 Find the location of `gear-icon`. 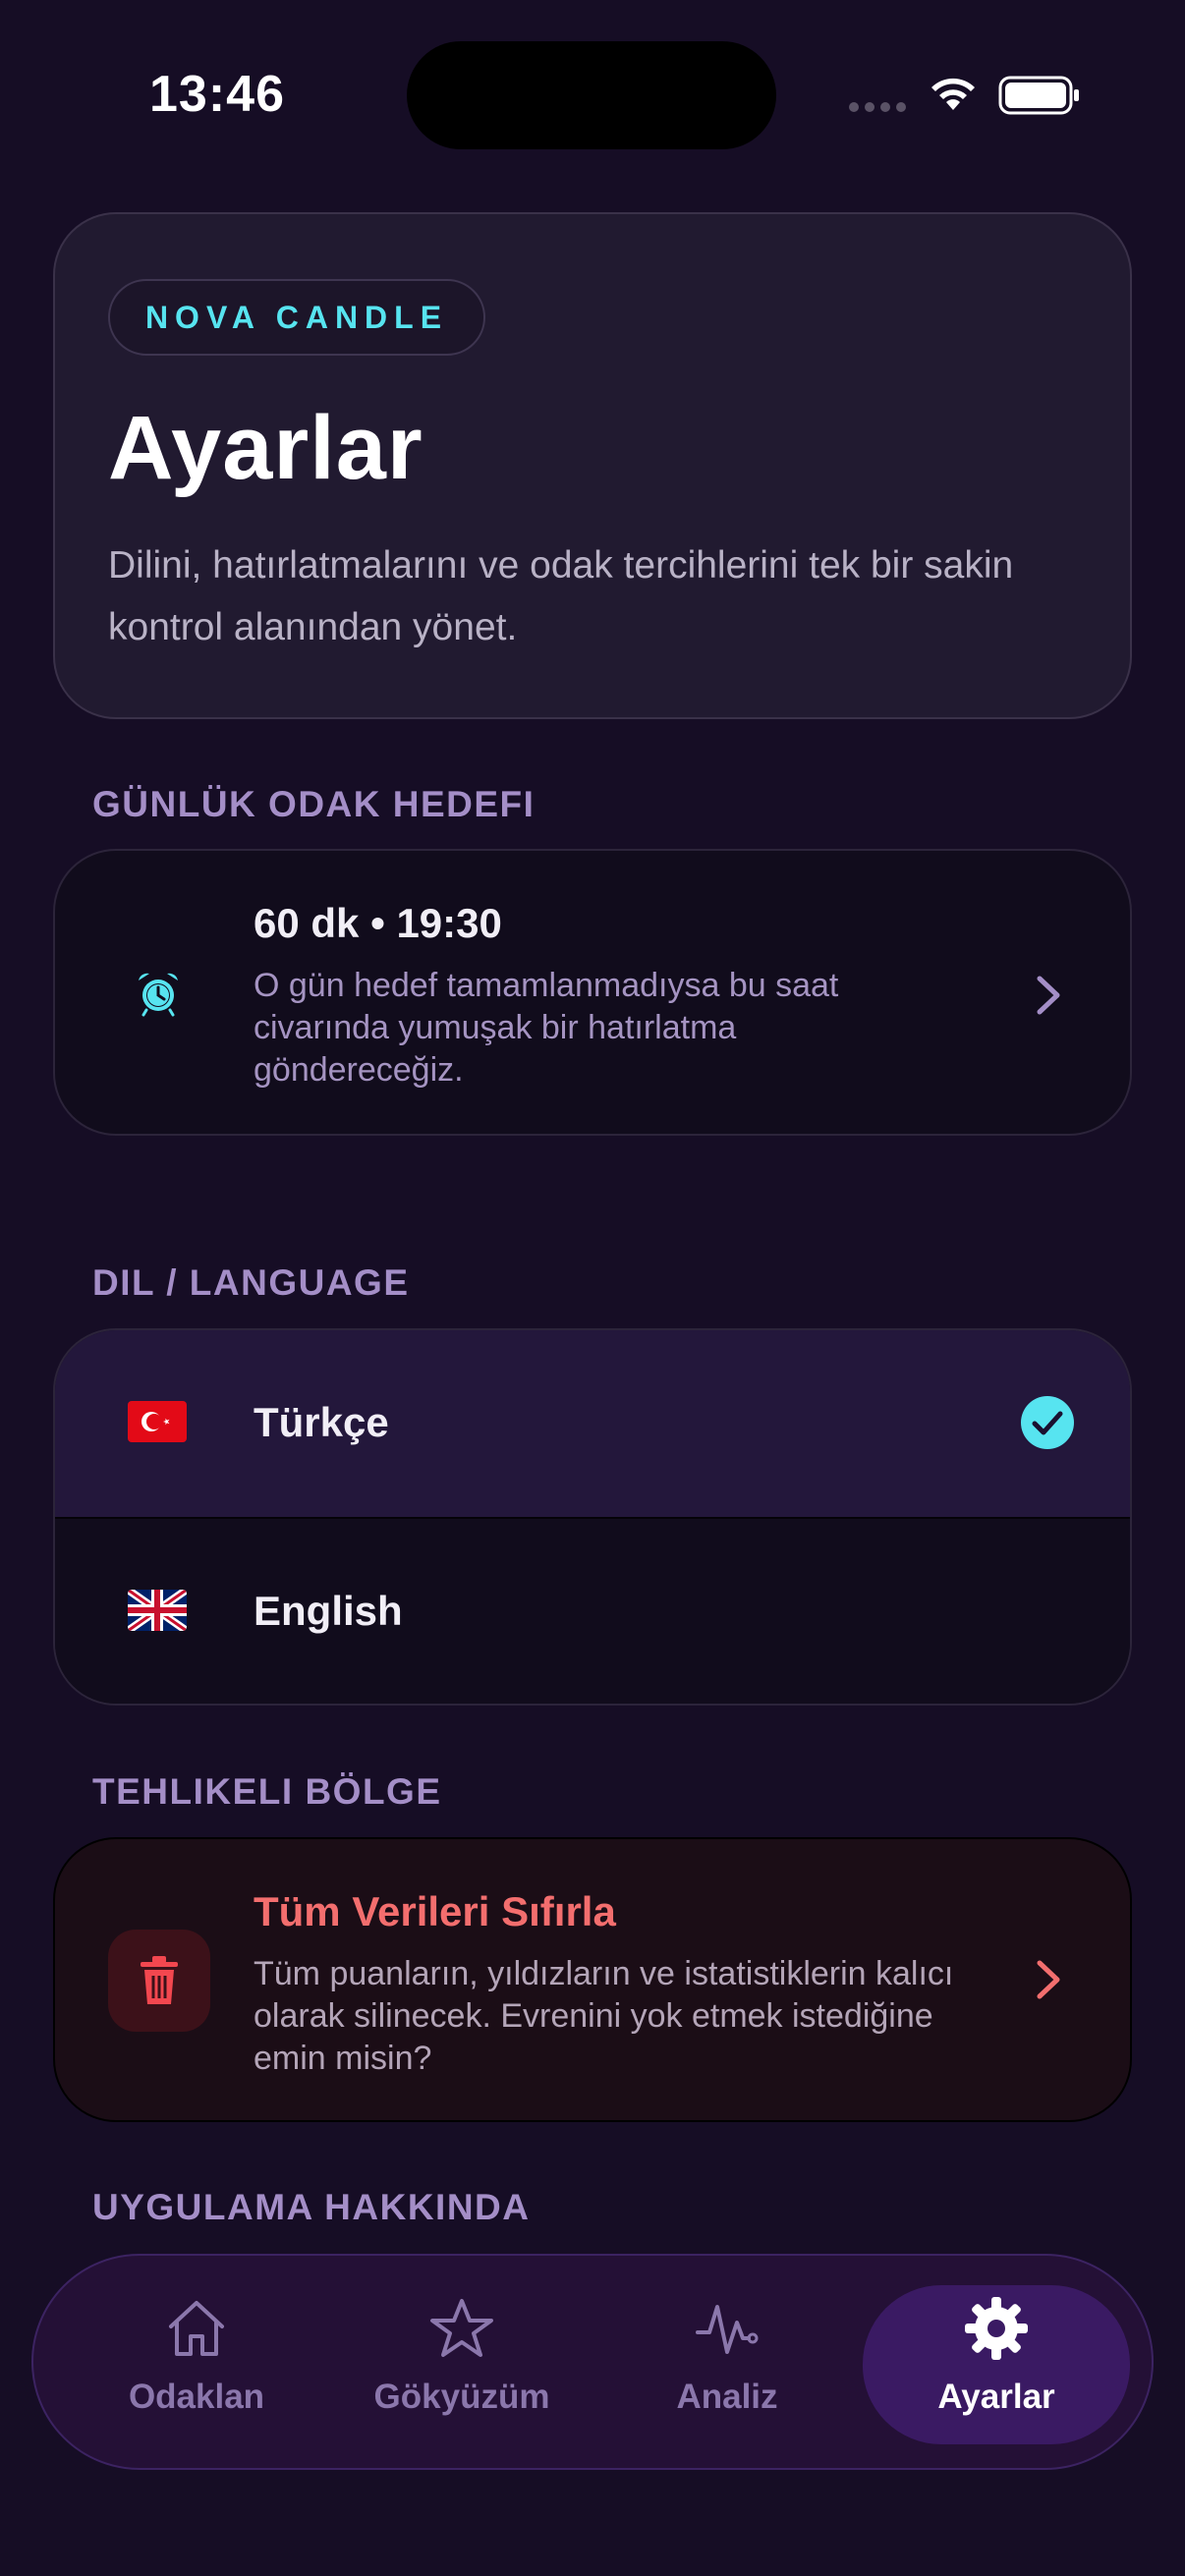

gear-icon is located at coordinates (997, 2328).